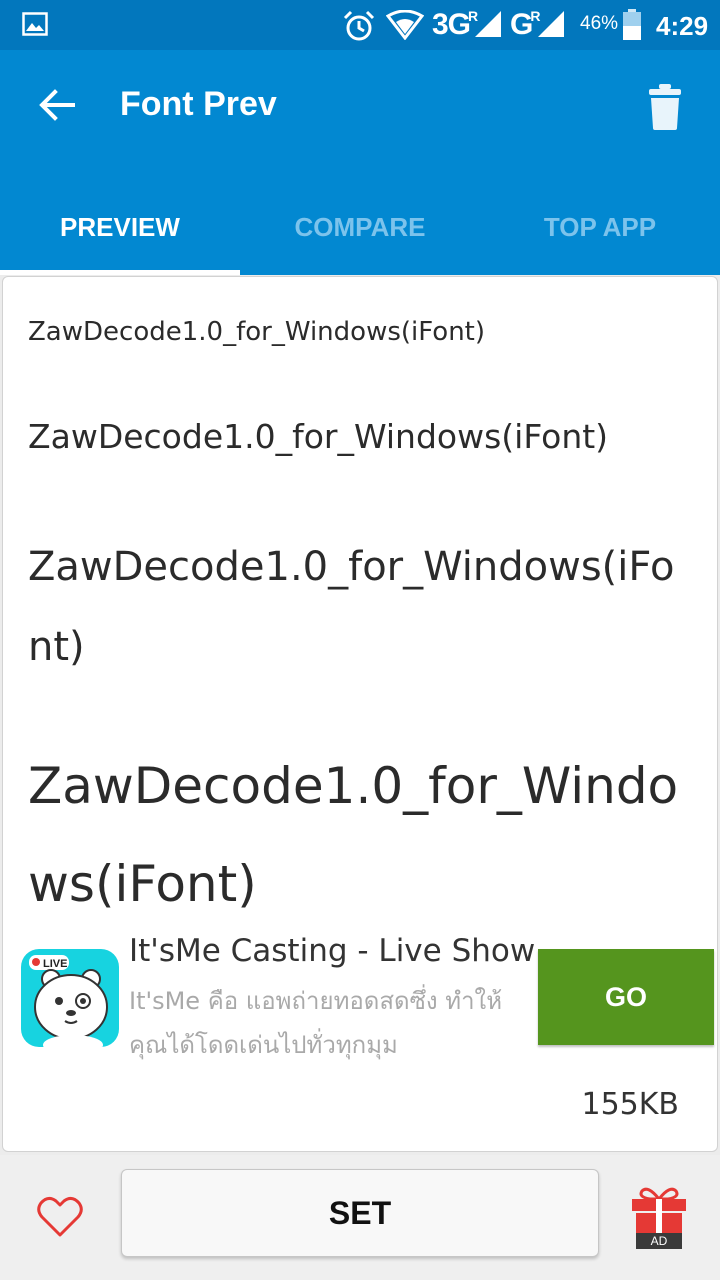 The width and height of the screenshot is (720, 1280). I want to click on tab-compare: COMPARE, so click(360, 227).